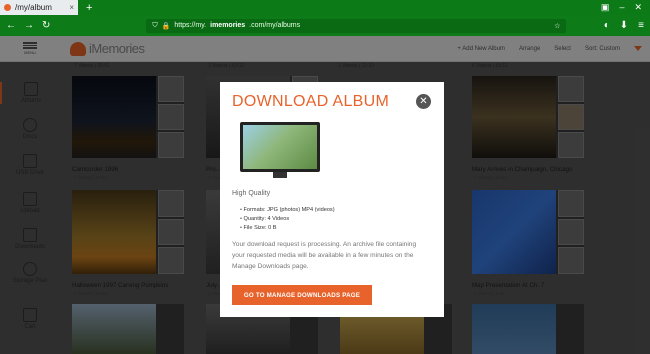 This screenshot has width=650, height=354. What do you see at coordinates (228, 25) in the screenshot?
I see `url-domain: imemories` at bounding box center [228, 25].